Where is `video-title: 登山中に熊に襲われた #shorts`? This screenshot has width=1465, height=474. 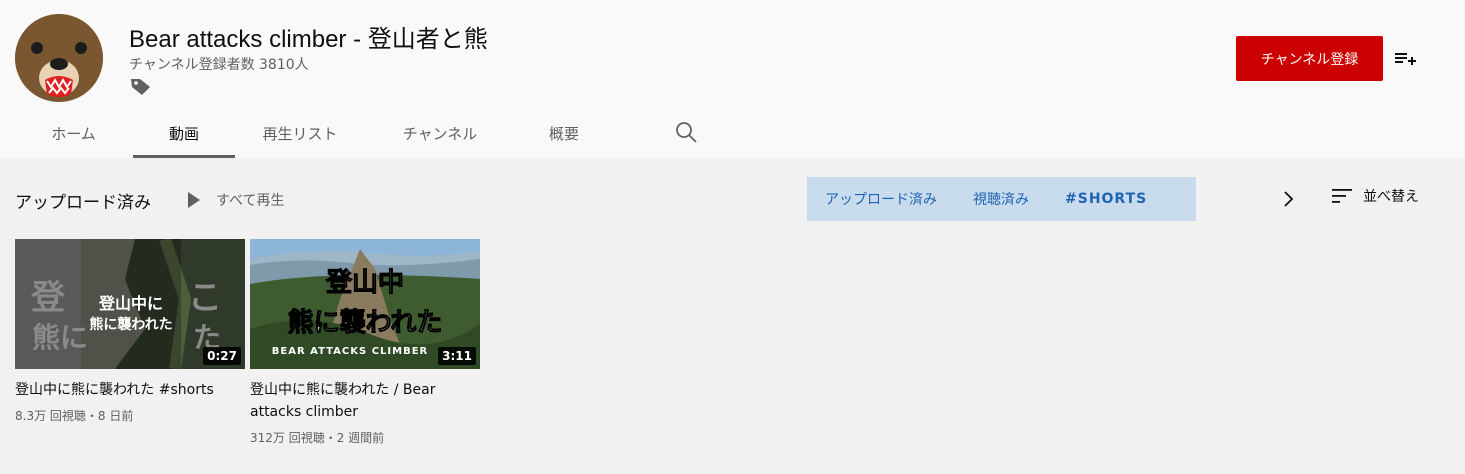 video-title: 登山中に熊に襲われた #shorts is located at coordinates (130, 390).